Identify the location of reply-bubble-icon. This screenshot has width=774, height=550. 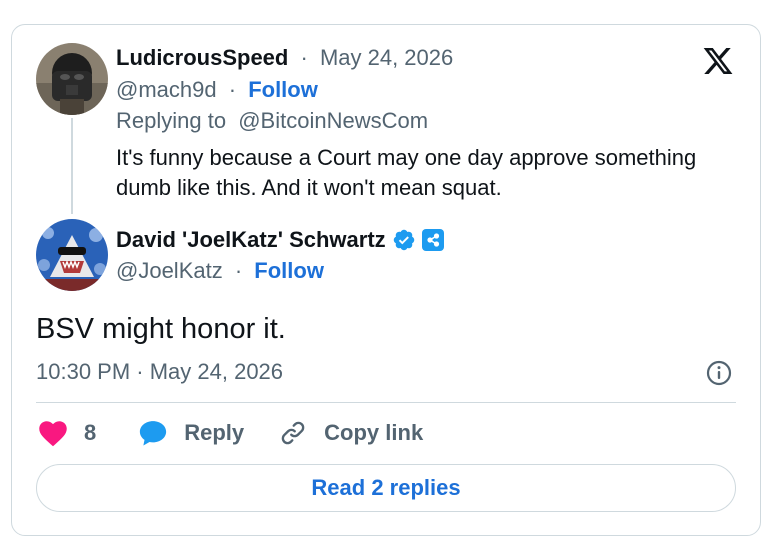
(153, 433).